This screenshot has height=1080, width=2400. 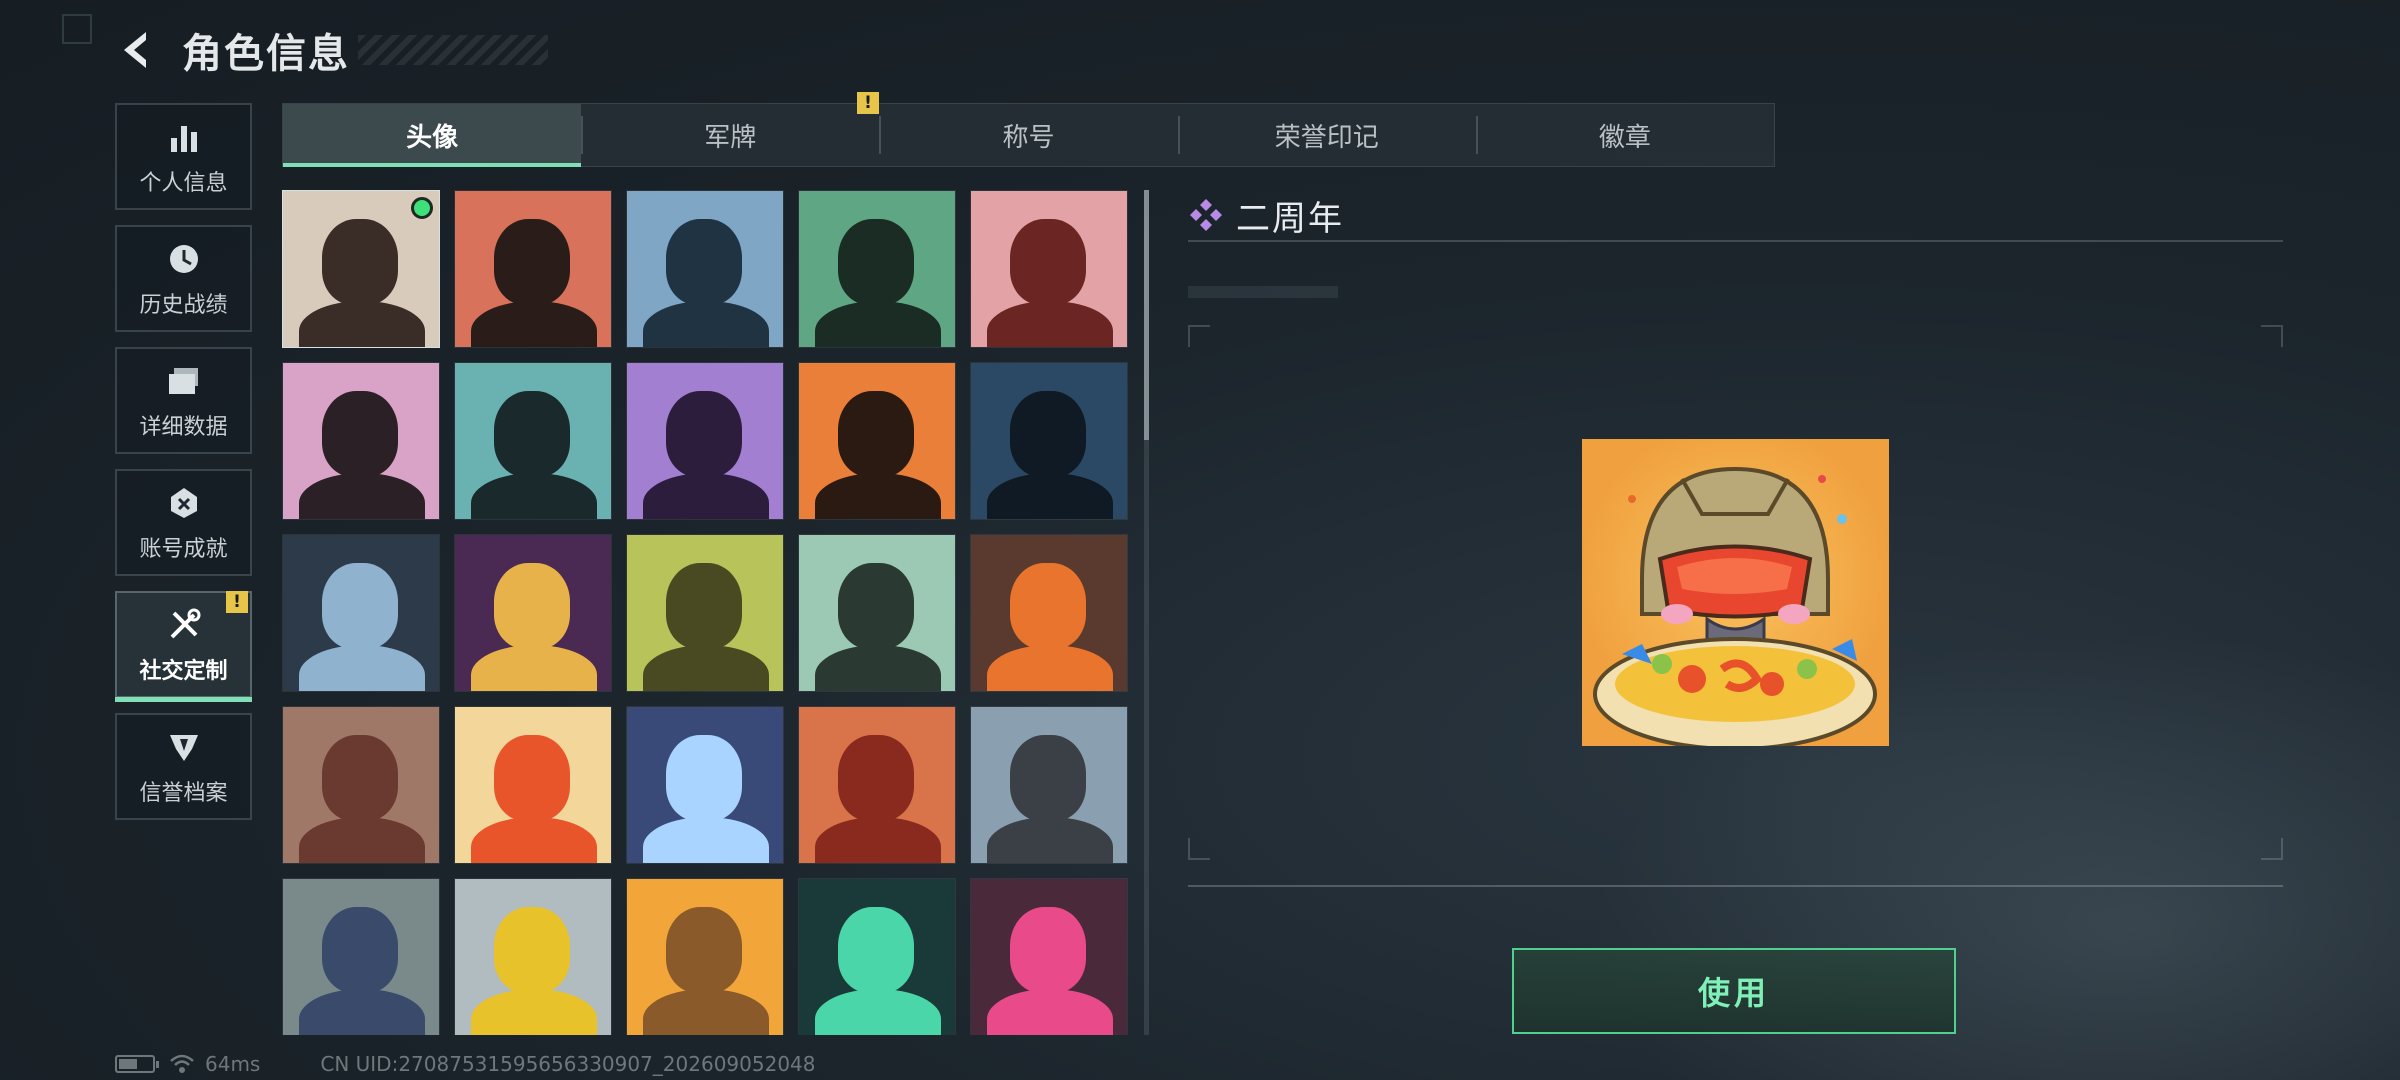 I want to click on avatar-masked-fighter, so click(x=877, y=441).